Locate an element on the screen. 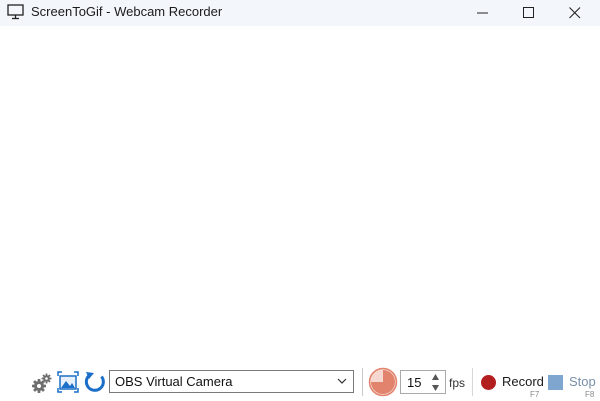 The image size is (600, 401). refresh-icon is located at coordinates (95, 382).